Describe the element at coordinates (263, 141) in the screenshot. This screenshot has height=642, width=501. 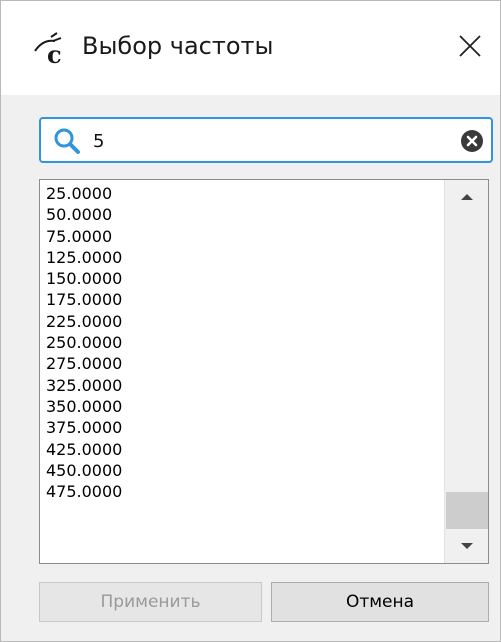
I see `search-input` at that location.